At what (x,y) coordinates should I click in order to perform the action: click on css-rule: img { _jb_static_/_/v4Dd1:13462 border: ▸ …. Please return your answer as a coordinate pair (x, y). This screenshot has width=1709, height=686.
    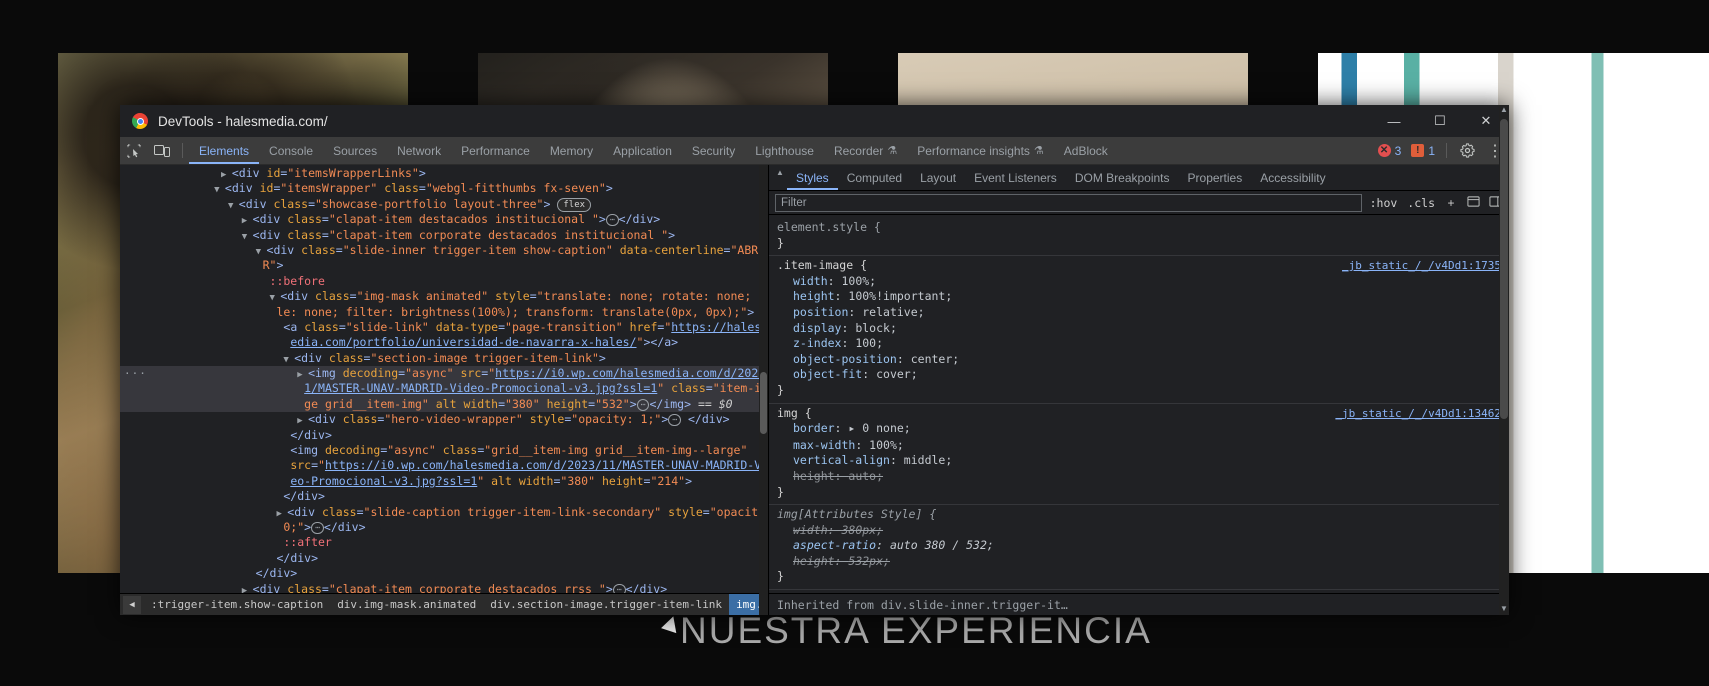
    Looking at the image, I should click on (1139, 455).